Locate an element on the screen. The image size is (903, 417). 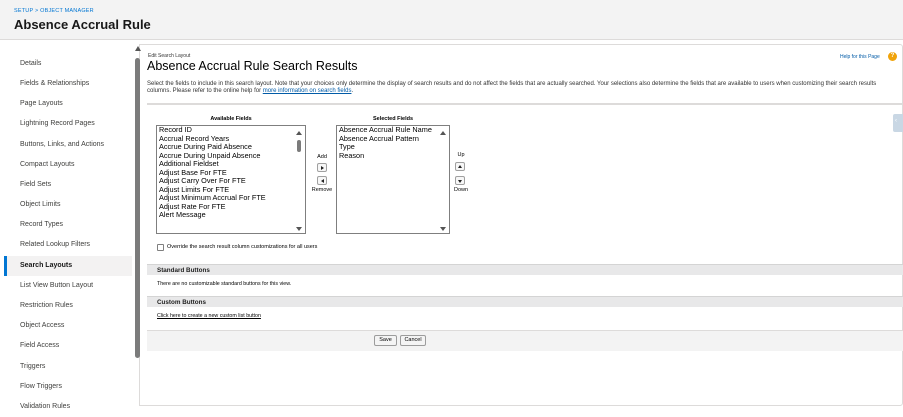
move-up-button is located at coordinates (460, 166).